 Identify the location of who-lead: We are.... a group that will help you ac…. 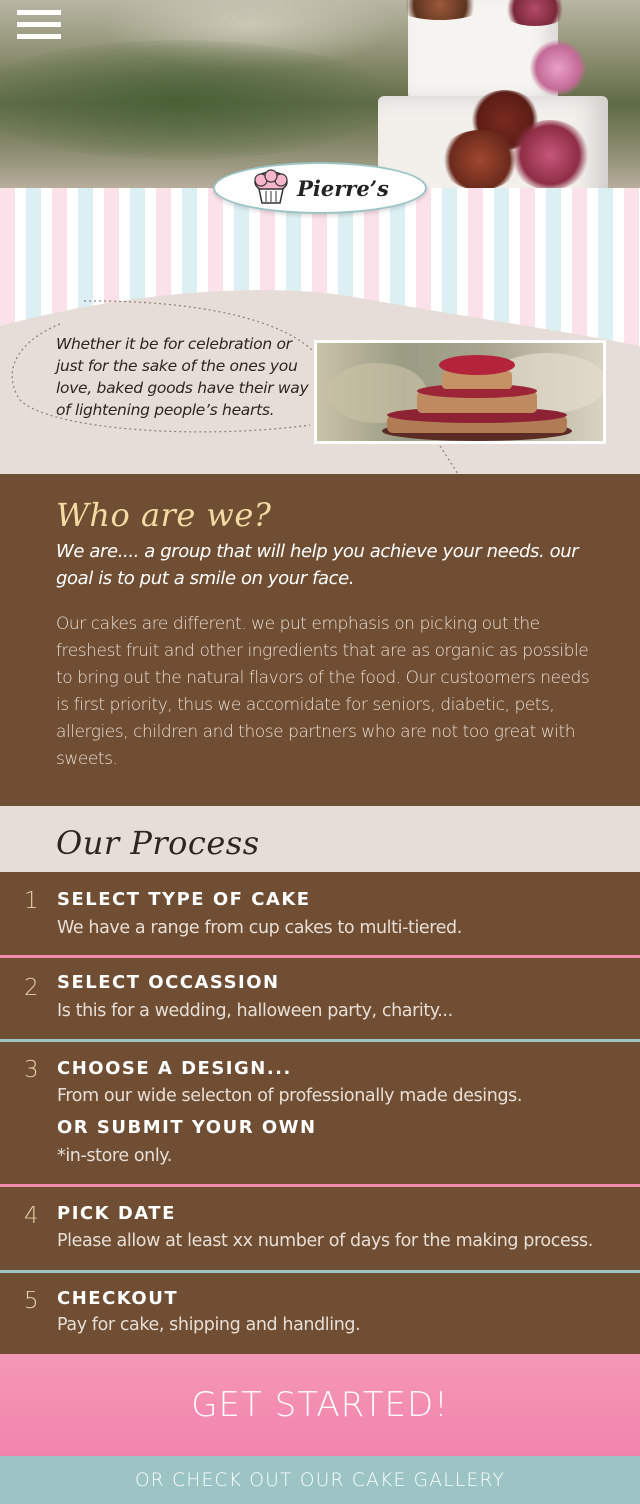
(317, 565).